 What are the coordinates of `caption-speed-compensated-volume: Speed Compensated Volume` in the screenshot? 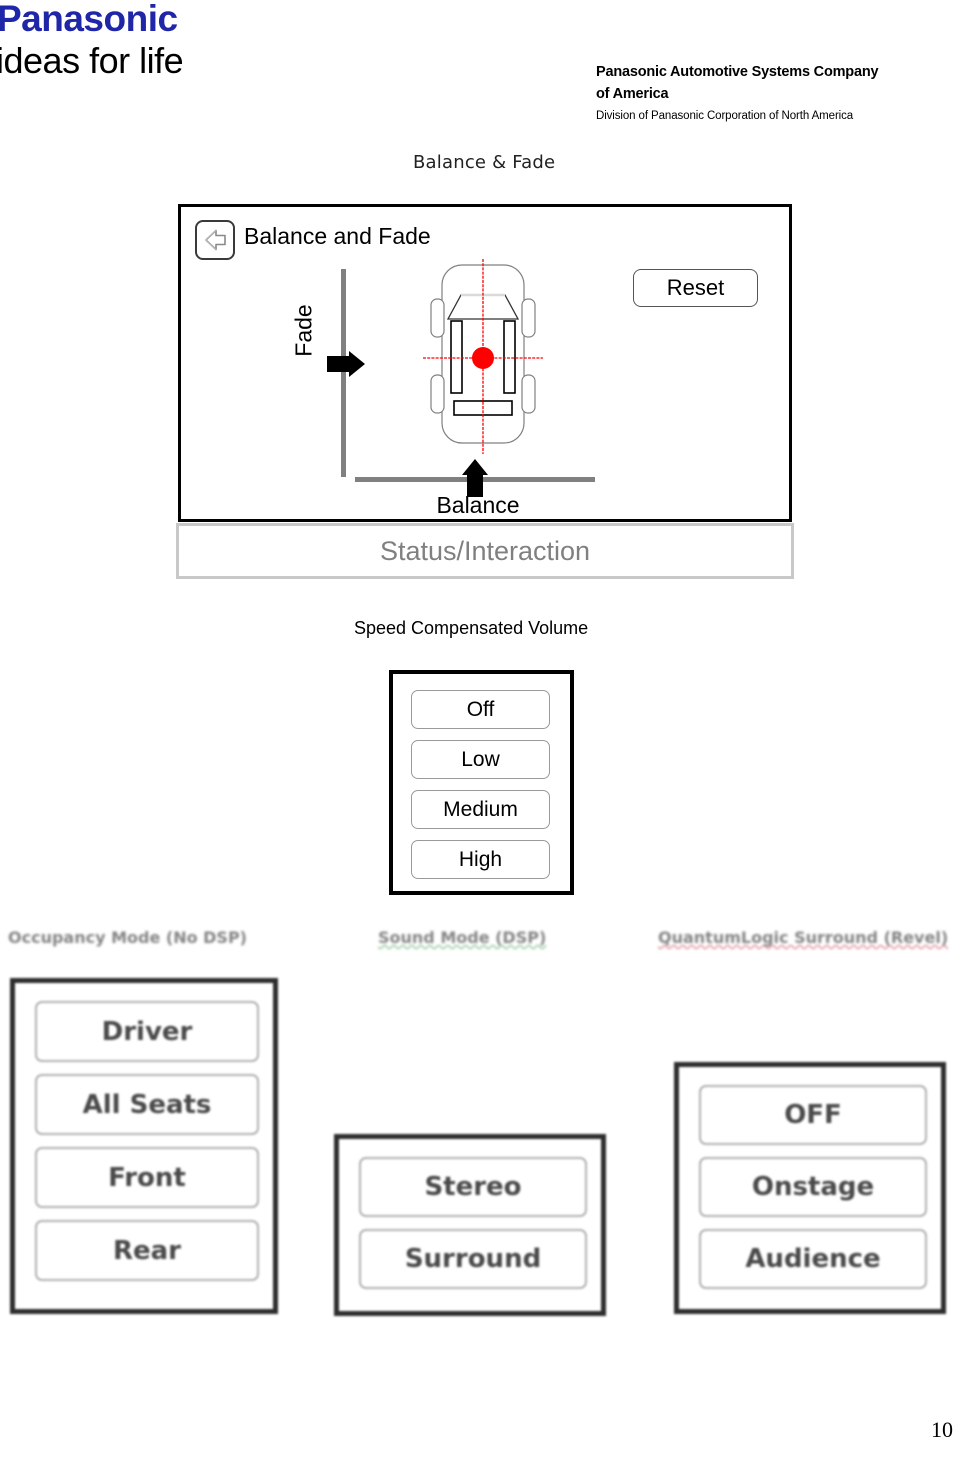 It's located at (471, 628).